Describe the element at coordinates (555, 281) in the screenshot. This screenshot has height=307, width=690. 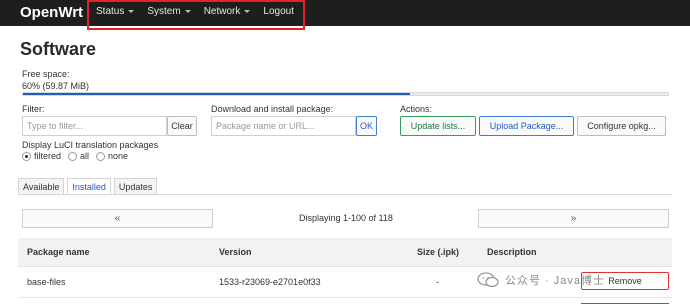
I see `watermark-text: 公众号 · Java博士` at that location.